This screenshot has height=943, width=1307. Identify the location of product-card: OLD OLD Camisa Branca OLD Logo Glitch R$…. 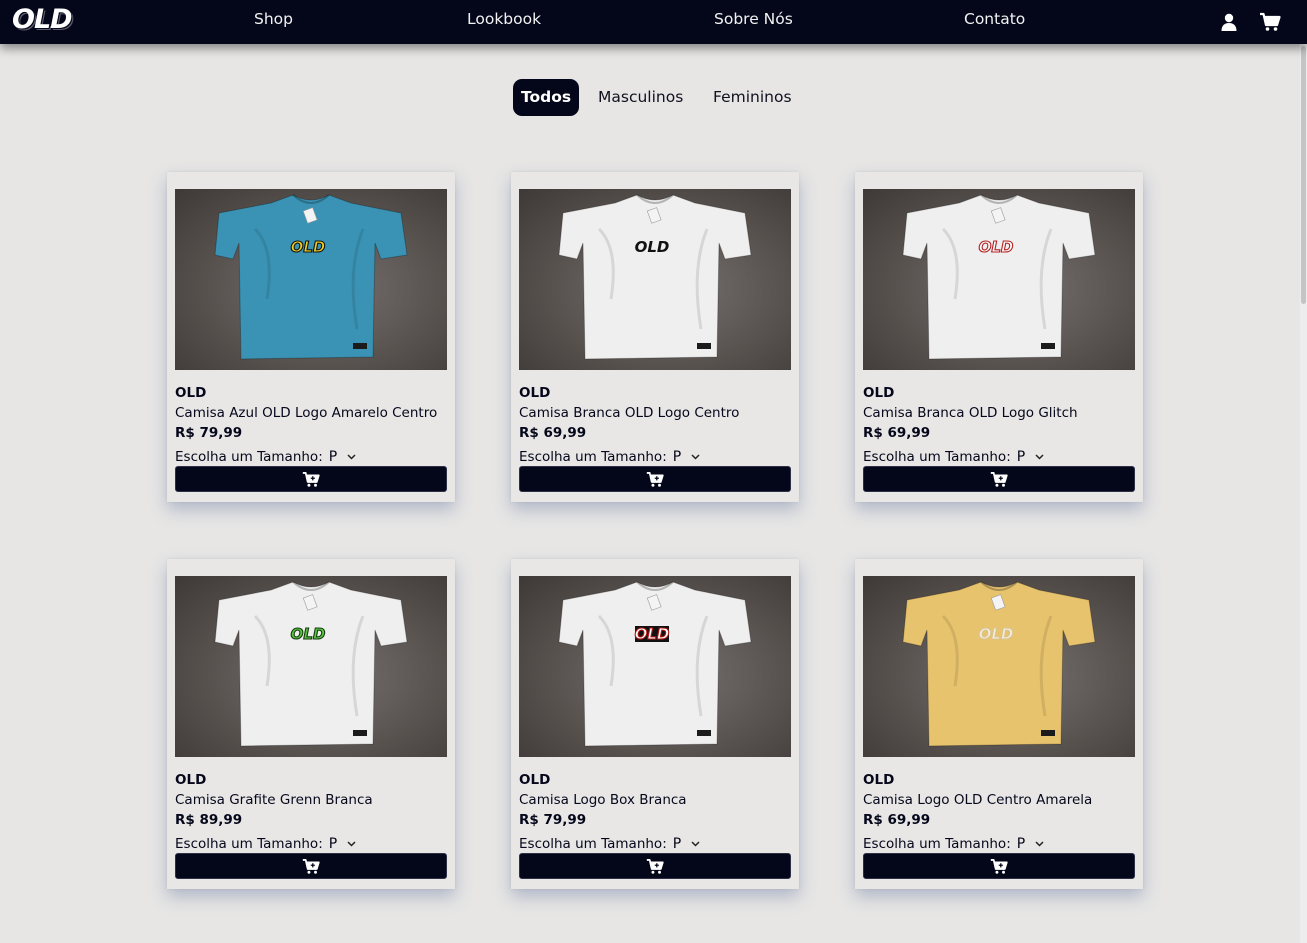
(999, 337).